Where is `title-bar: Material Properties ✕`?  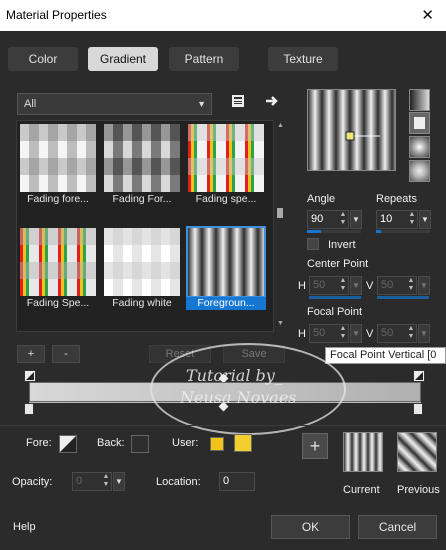 title-bar: Material Properties ✕ is located at coordinates (223, 15).